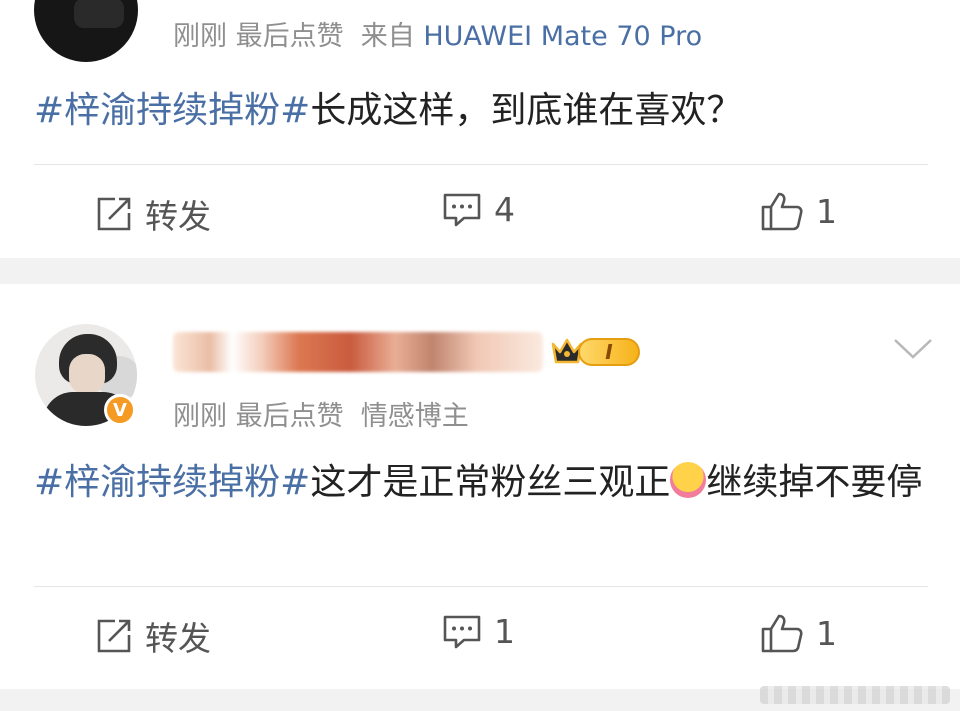  What do you see at coordinates (814, 482) in the screenshot?
I see `post-body-cont: 继续掉不要停` at bounding box center [814, 482].